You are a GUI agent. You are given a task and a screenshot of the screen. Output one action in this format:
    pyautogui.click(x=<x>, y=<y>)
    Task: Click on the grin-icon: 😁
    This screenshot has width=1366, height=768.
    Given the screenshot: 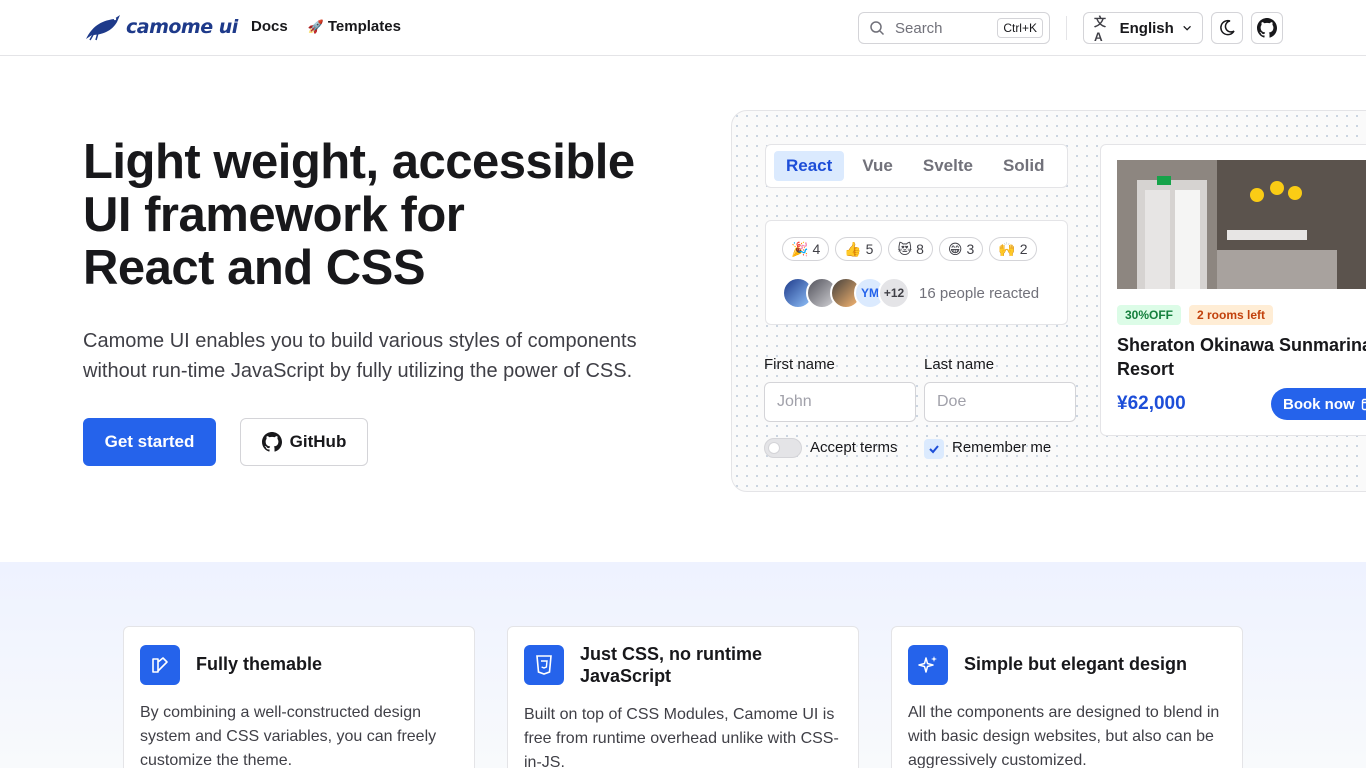 What is the action you would take?
    pyautogui.click(x=955, y=248)
    